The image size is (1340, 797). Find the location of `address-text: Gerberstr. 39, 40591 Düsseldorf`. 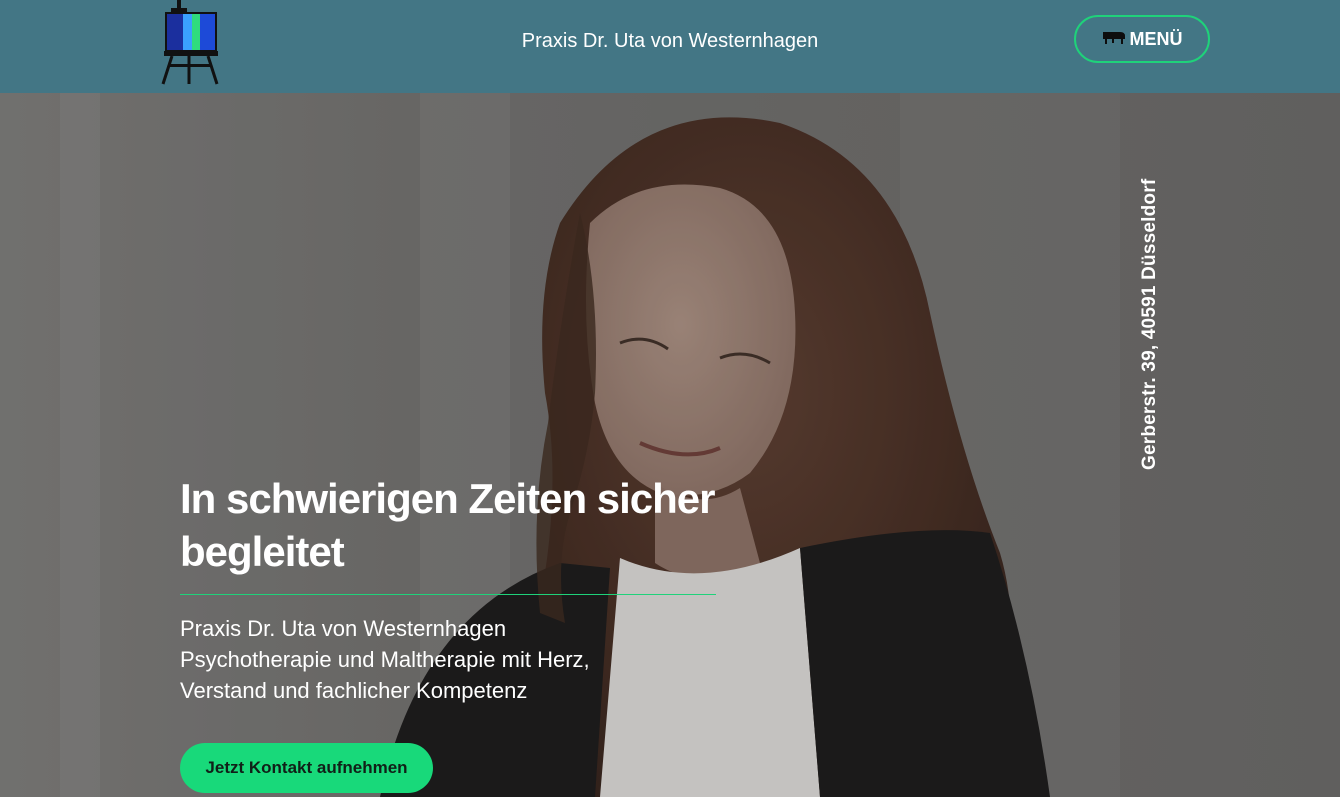

address-text: Gerberstr. 39, 40591 Düsseldorf is located at coordinates (1149, 324).